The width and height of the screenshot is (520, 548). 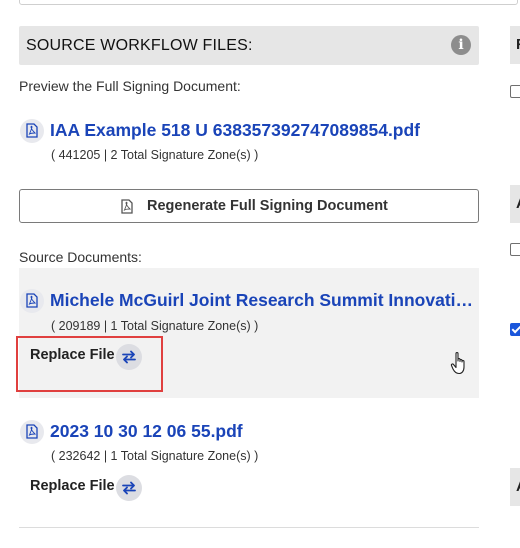 What do you see at coordinates (461, 45) in the screenshot?
I see `info-icon: i` at bounding box center [461, 45].